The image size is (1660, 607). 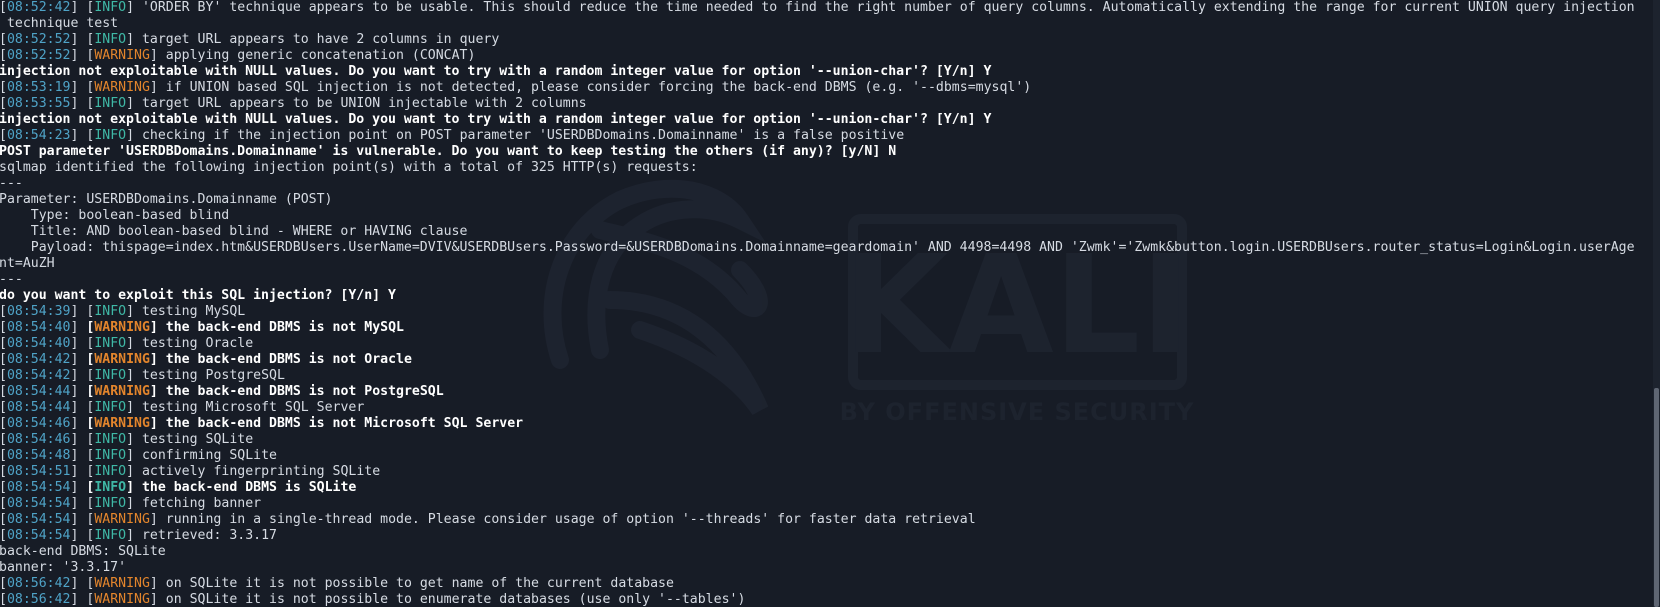 I want to click on log-timestamp: 08:54:48, so click(x=38, y=455).